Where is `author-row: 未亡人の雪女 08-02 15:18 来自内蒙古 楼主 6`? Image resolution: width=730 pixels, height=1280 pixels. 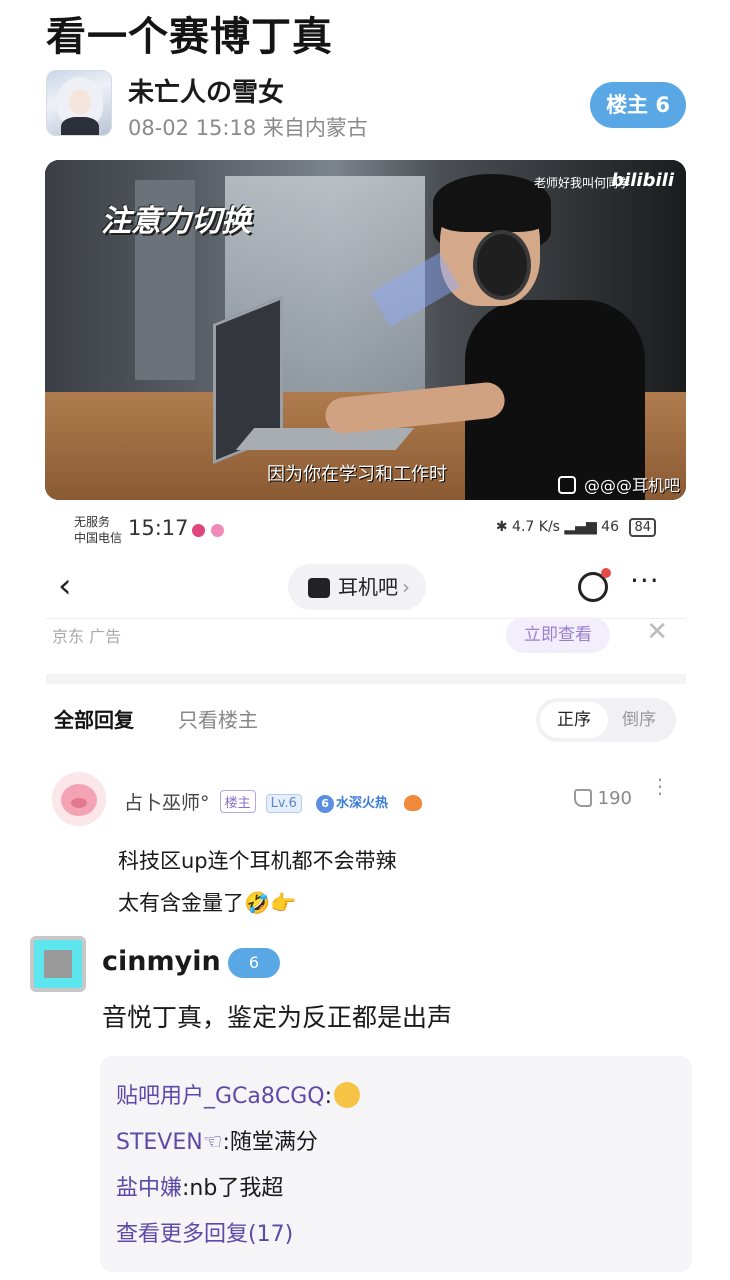 author-row: 未亡人の雪女 08-02 15:18 来自内蒙古 楼主 6 is located at coordinates (366, 105).